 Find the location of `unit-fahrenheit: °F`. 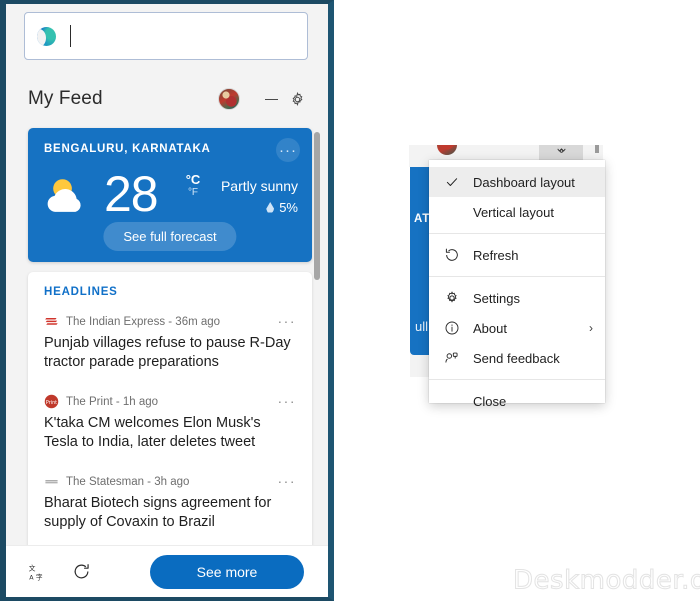

unit-fahrenheit: °F is located at coordinates (193, 192).